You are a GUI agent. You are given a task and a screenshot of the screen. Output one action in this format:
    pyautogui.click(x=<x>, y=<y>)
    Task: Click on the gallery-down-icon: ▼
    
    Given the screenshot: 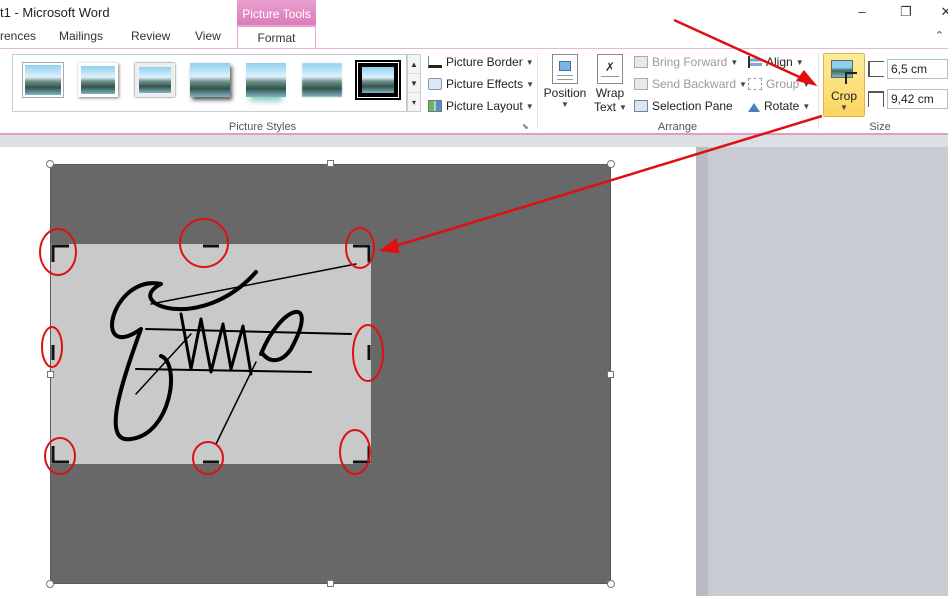 What is the action you would take?
    pyautogui.click(x=414, y=83)
    